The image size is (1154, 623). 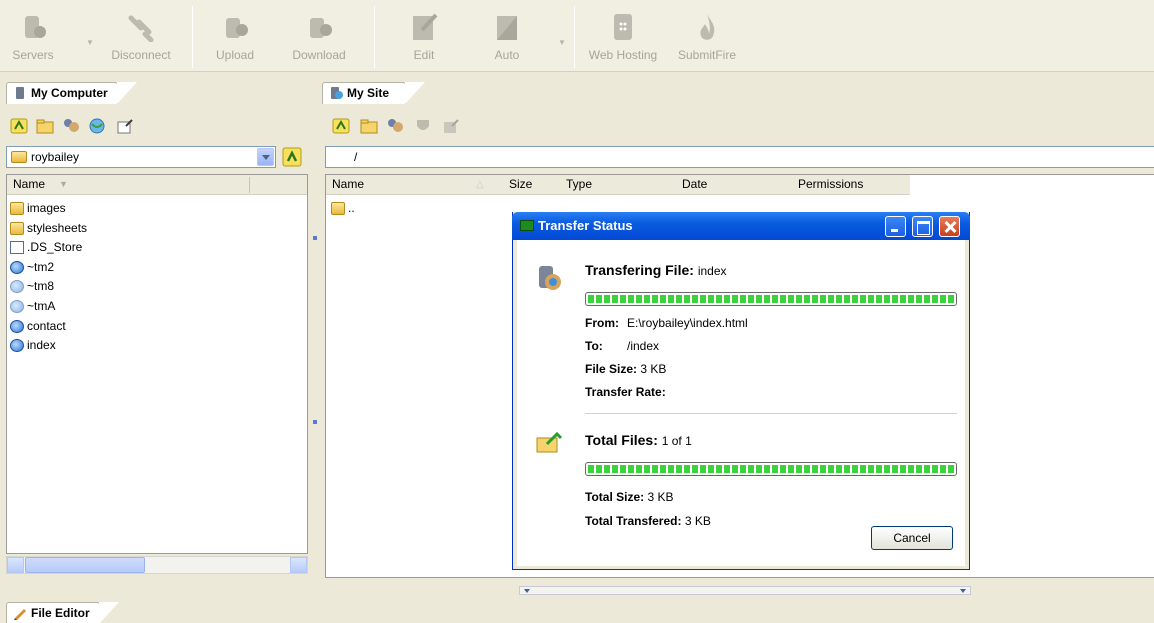 I want to click on tab-file-editor: File Editor, so click(x=53, y=612).